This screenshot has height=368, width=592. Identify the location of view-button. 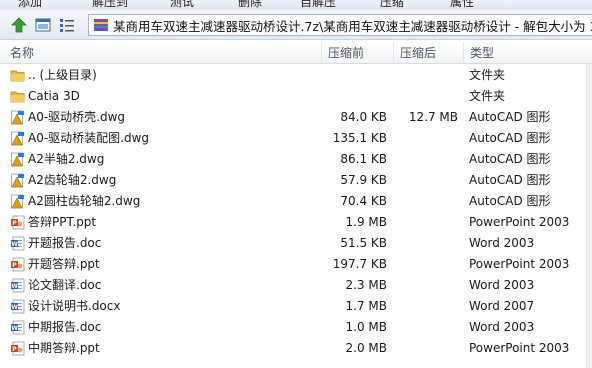
(43, 25).